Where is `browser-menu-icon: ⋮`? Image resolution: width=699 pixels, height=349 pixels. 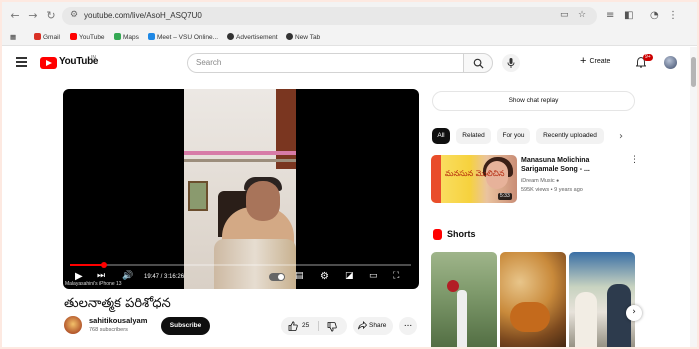
browser-menu-icon: ⋮ is located at coordinates (673, 15).